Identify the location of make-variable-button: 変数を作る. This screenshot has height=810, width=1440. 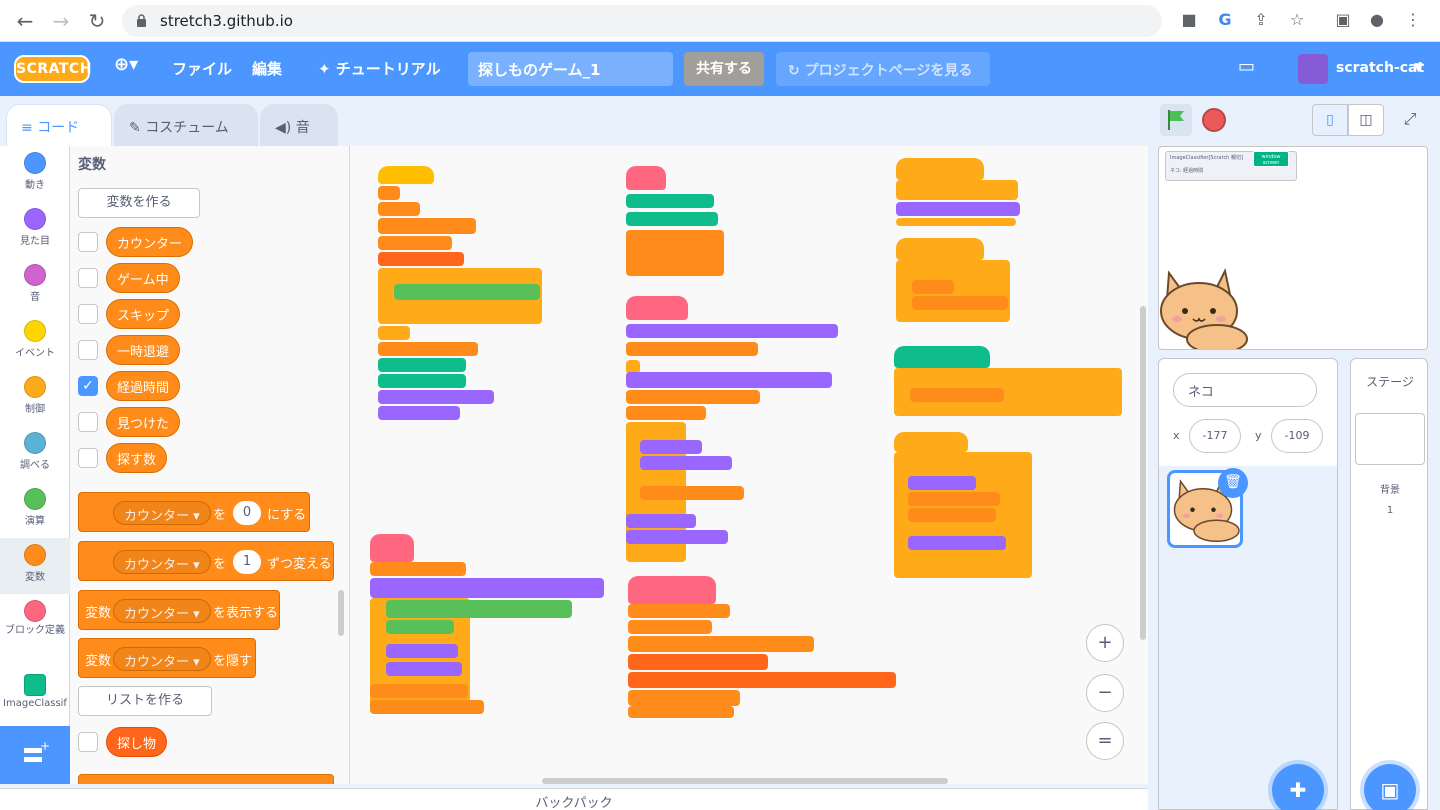
(139, 203).